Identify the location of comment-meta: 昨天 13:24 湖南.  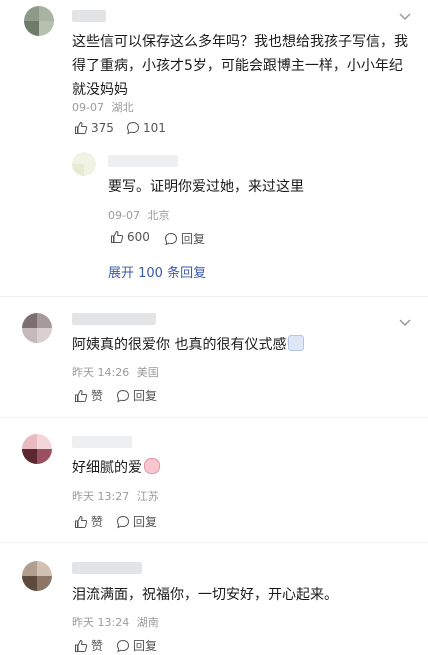
(115, 622).